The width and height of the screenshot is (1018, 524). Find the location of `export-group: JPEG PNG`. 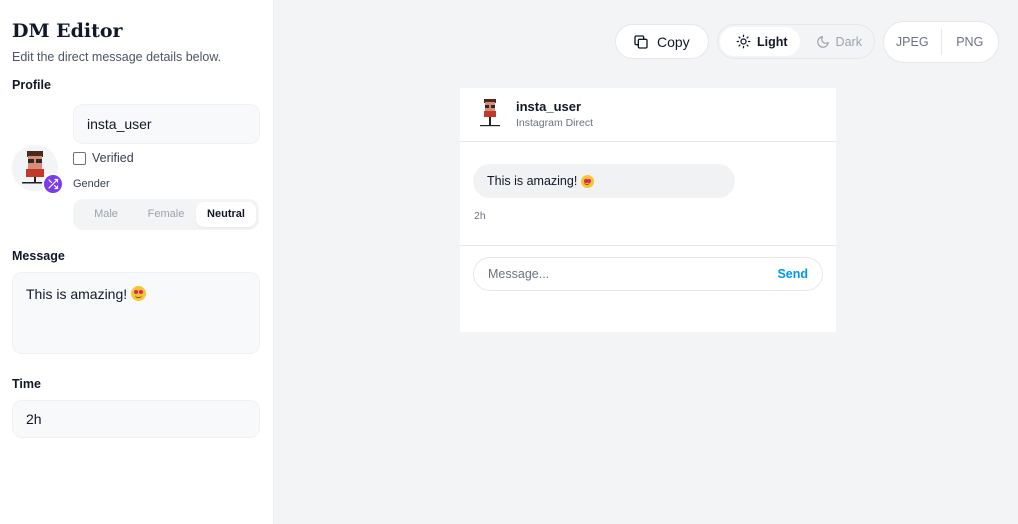

export-group: JPEG PNG is located at coordinates (941, 42).